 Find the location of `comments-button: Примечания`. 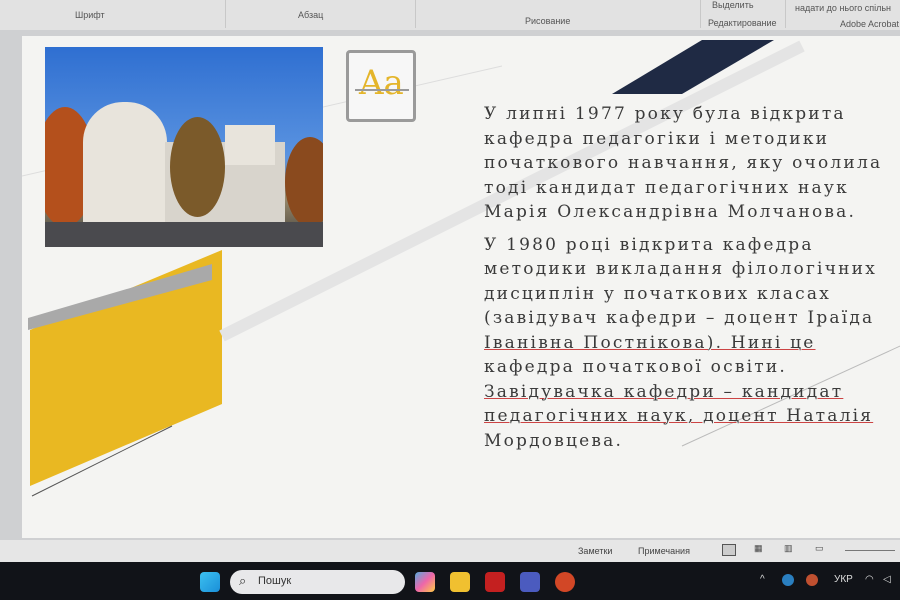

comments-button: Примечания is located at coordinates (664, 551).